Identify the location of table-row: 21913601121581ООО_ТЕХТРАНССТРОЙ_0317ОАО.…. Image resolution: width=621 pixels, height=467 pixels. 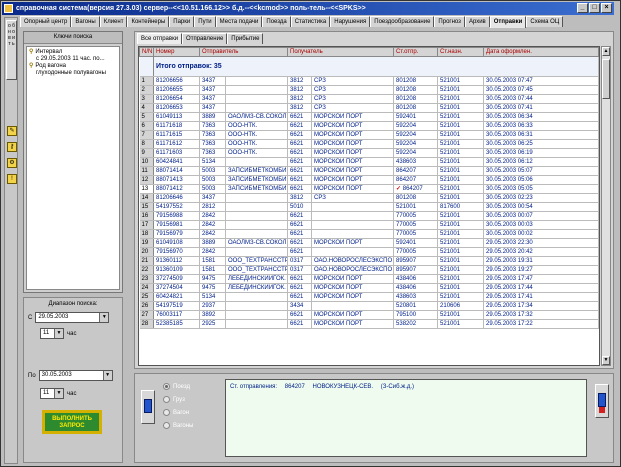
(369, 261).